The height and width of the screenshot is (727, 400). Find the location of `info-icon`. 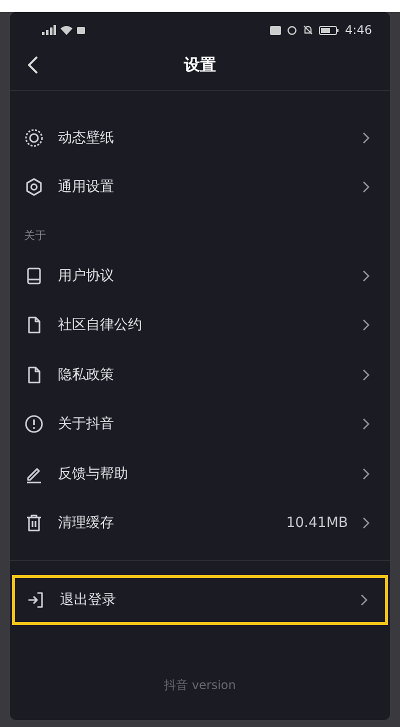

info-icon is located at coordinates (34, 424).